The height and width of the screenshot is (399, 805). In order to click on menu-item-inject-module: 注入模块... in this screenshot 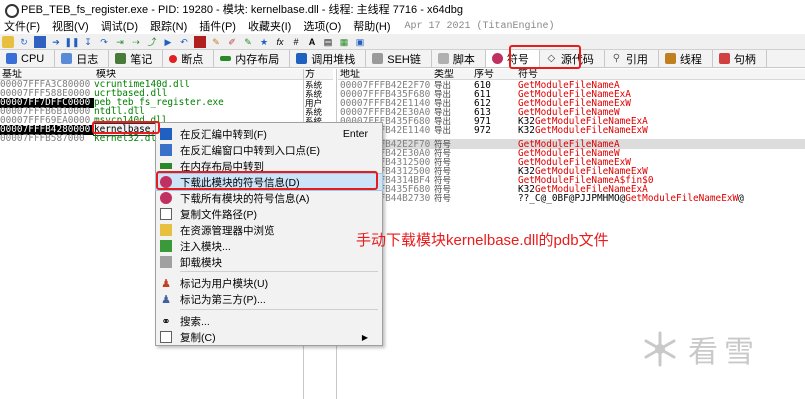, I will do `click(269, 246)`.